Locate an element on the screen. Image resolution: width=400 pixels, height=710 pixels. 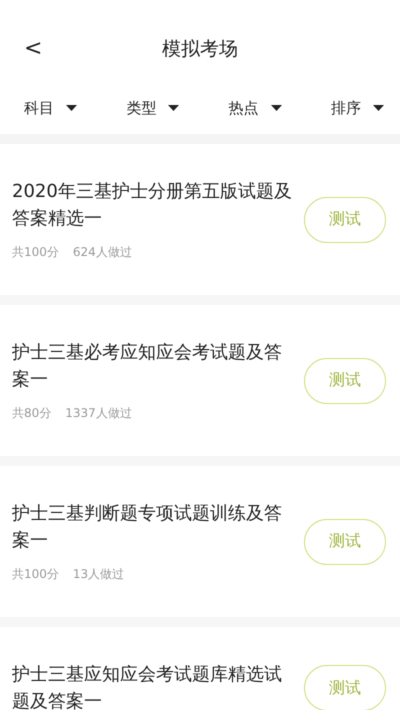
filter-dropdown: 热点 is located at coordinates (255, 108).